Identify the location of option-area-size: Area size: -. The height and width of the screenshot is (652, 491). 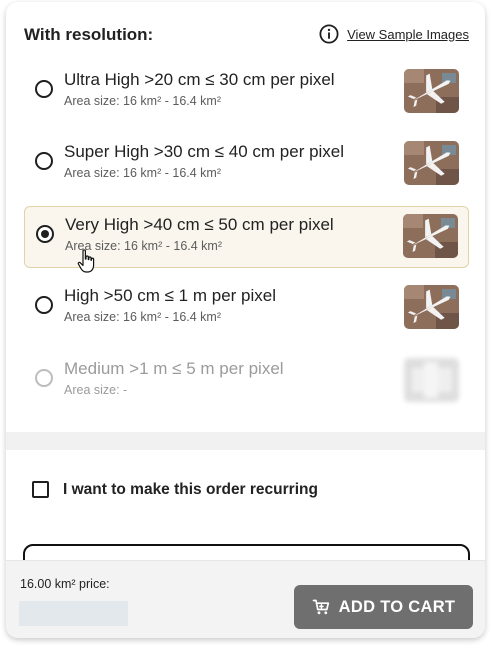
(96, 390).